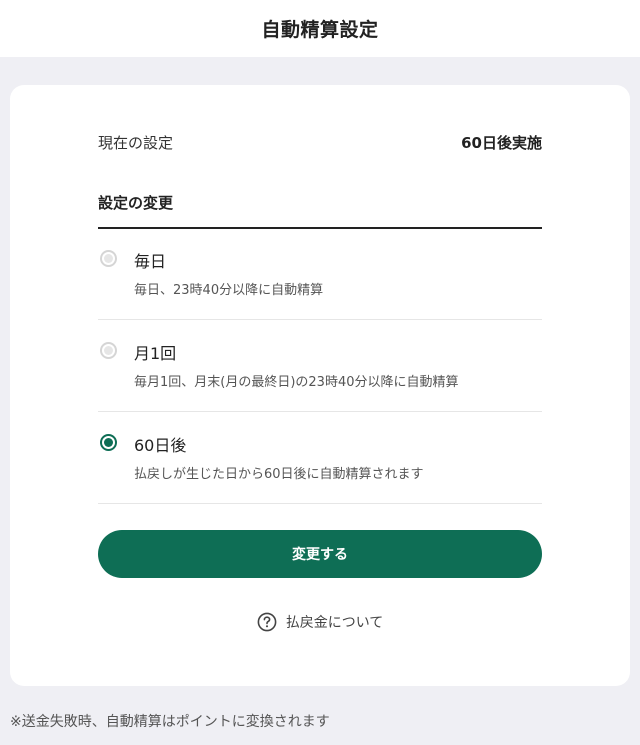 This screenshot has width=640, height=745. I want to click on radio-60-days, so click(108, 442).